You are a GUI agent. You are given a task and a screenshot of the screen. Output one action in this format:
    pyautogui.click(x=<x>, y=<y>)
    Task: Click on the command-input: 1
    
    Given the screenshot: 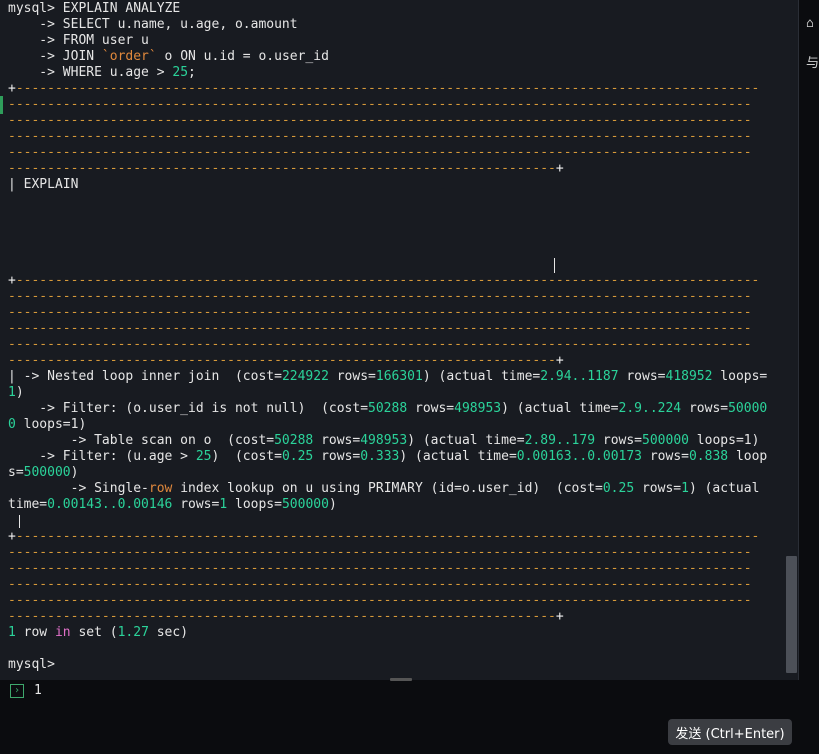 What is the action you would take?
    pyautogui.click(x=38, y=690)
    